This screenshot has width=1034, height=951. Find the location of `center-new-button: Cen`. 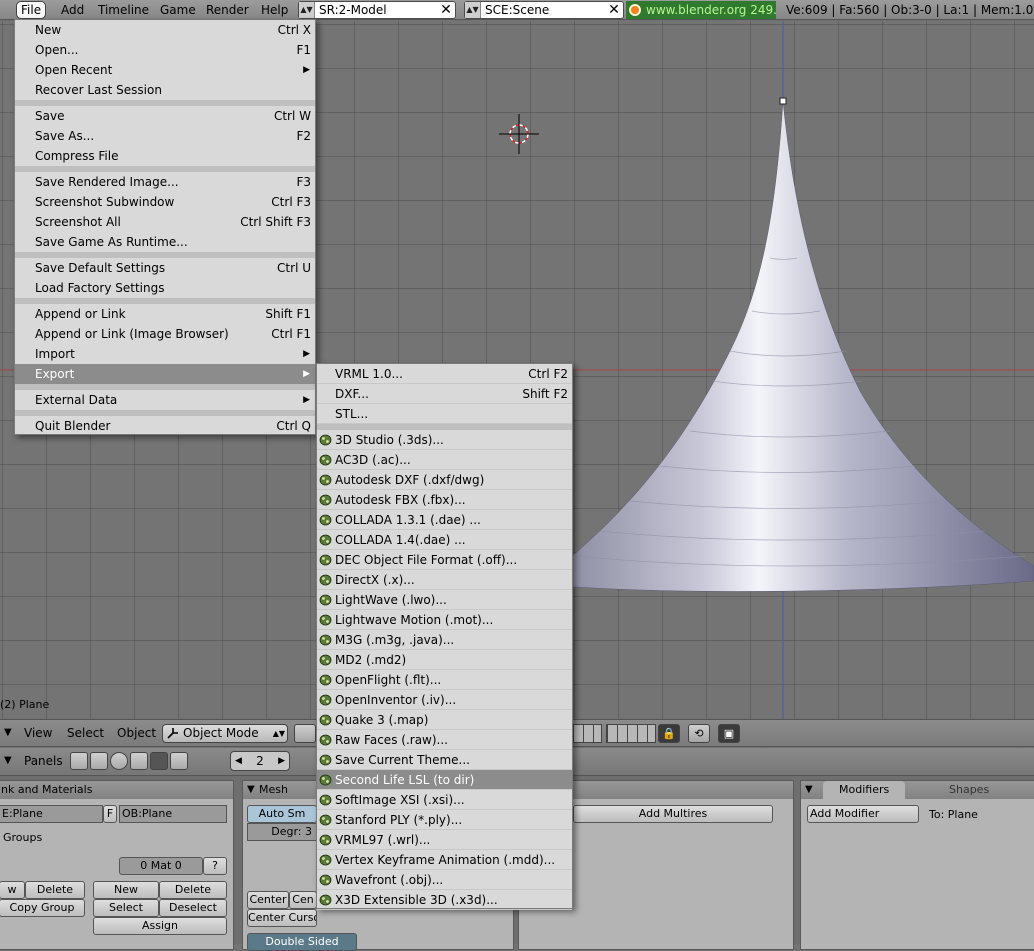

center-new-button: Cen is located at coordinates (303, 900).